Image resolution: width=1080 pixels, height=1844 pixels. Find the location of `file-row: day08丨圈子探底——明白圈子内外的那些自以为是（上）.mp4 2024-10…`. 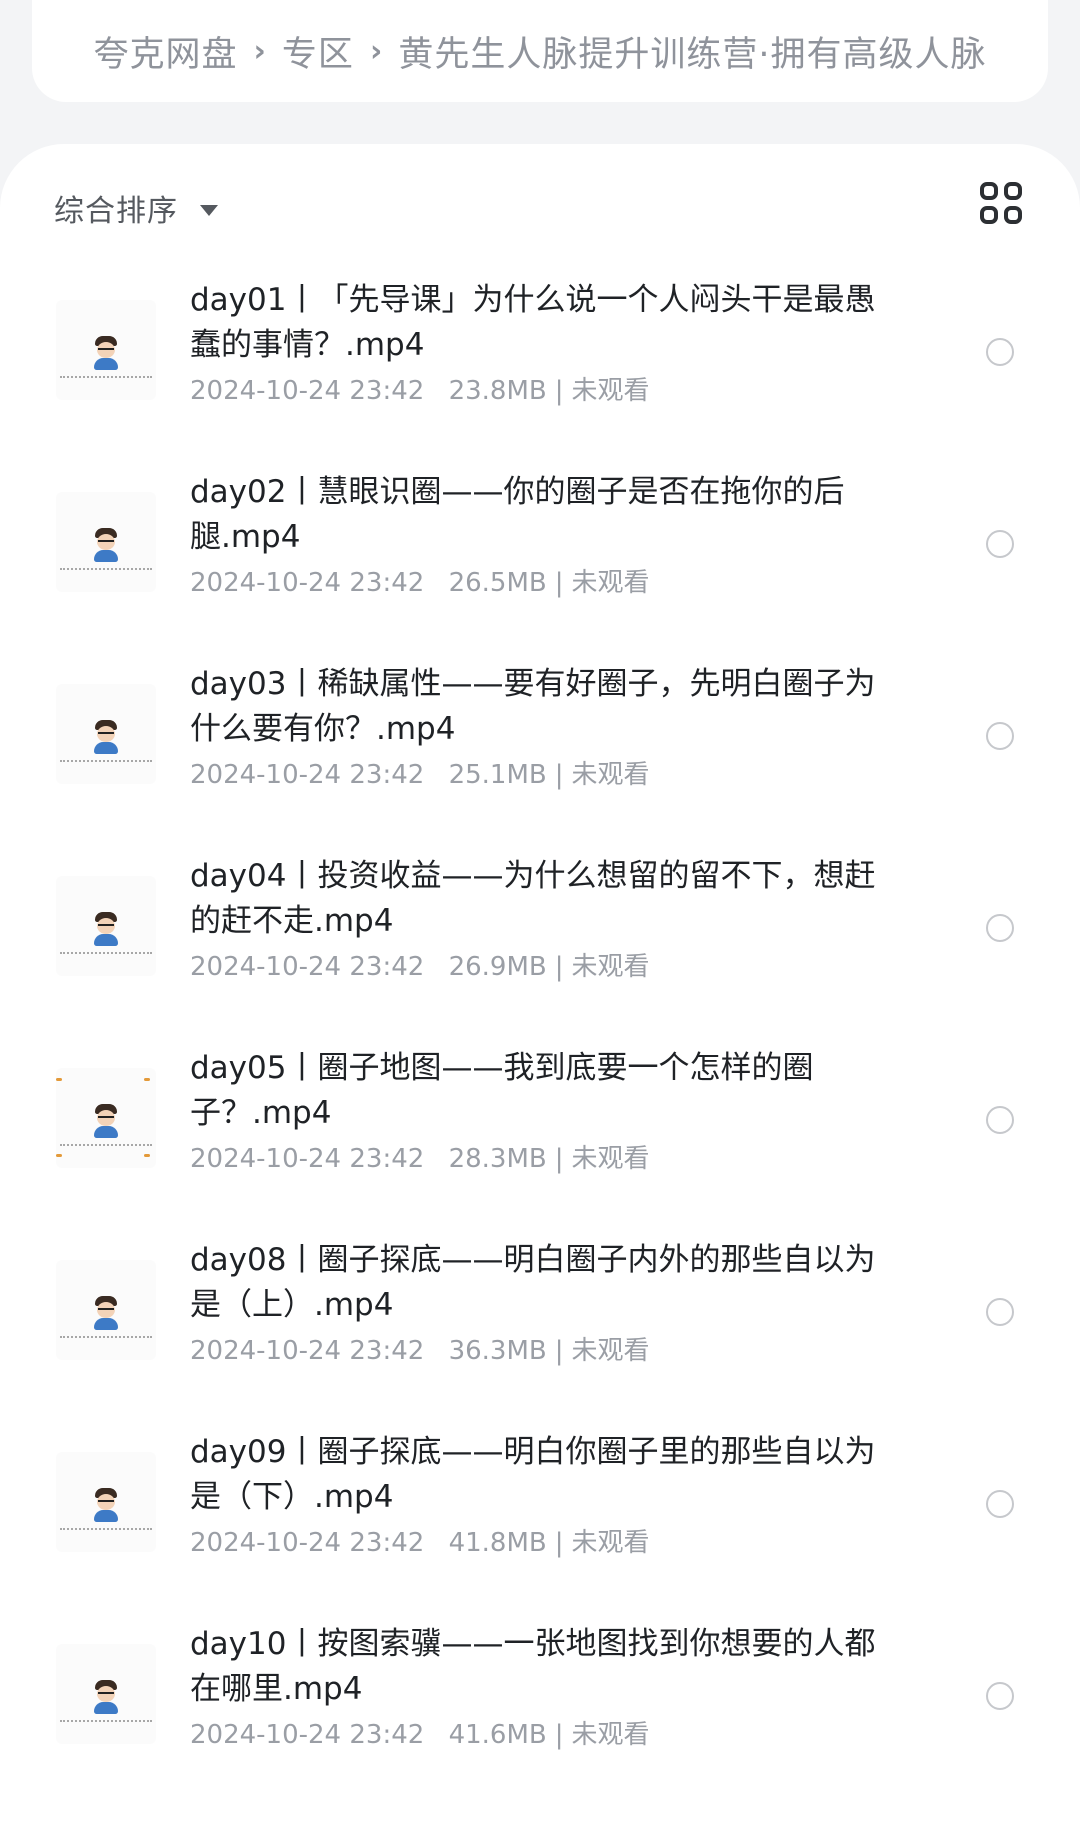

file-row: day08丨圈子探底——明白圈子内外的那些自以为是（上）.mp4 2024-10… is located at coordinates (540, 1314).